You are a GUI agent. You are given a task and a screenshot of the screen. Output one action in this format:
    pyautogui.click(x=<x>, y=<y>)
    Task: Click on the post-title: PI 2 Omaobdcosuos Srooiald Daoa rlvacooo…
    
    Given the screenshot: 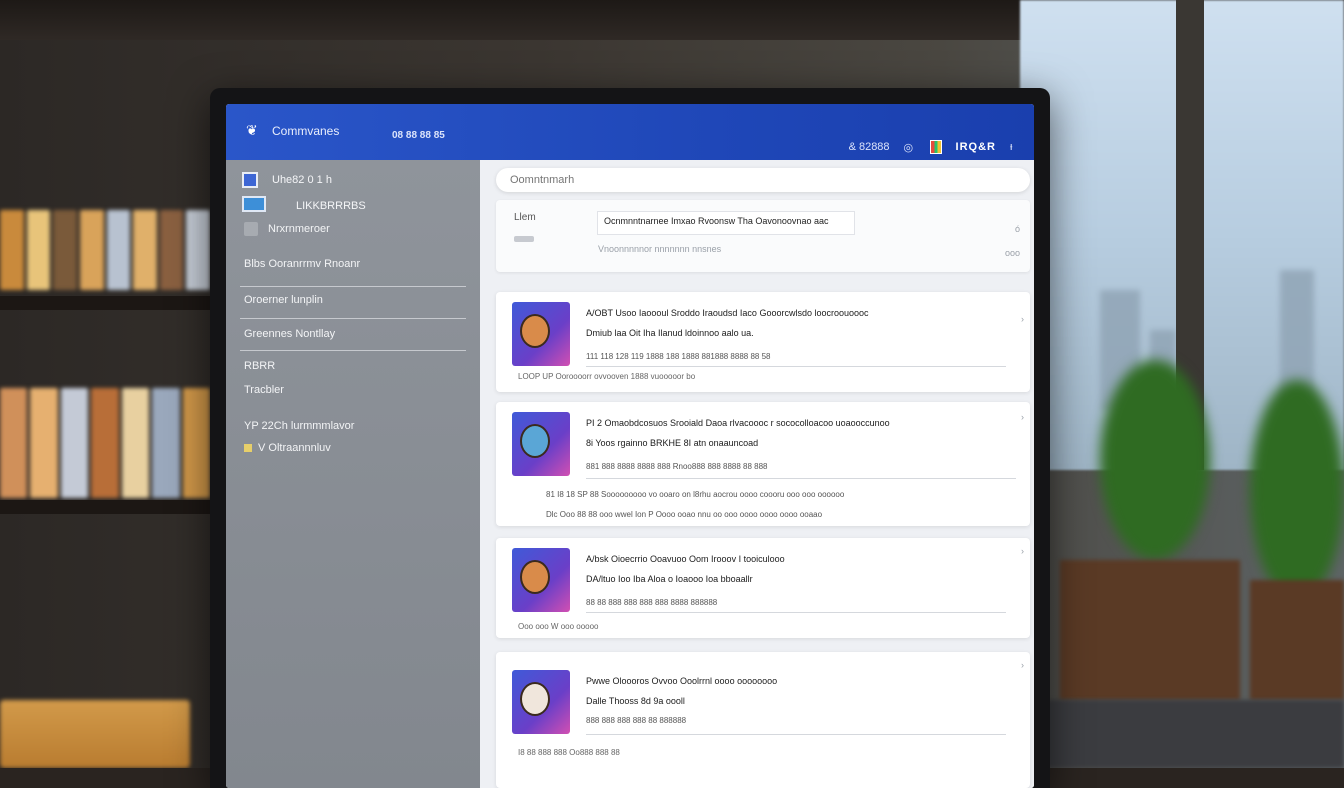 What is the action you would take?
    pyautogui.click(x=738, y=423)
    